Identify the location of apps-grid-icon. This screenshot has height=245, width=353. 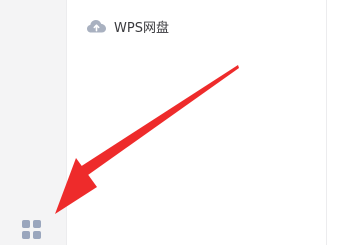
(26, 224).